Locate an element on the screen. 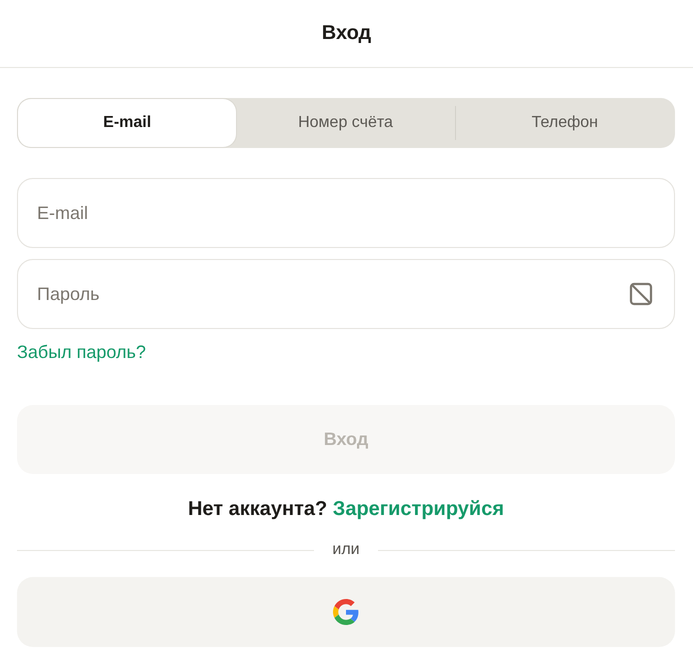 This screenshot has height=672, width=693. tab: Номер счёта is located at coordinates (345, 123).